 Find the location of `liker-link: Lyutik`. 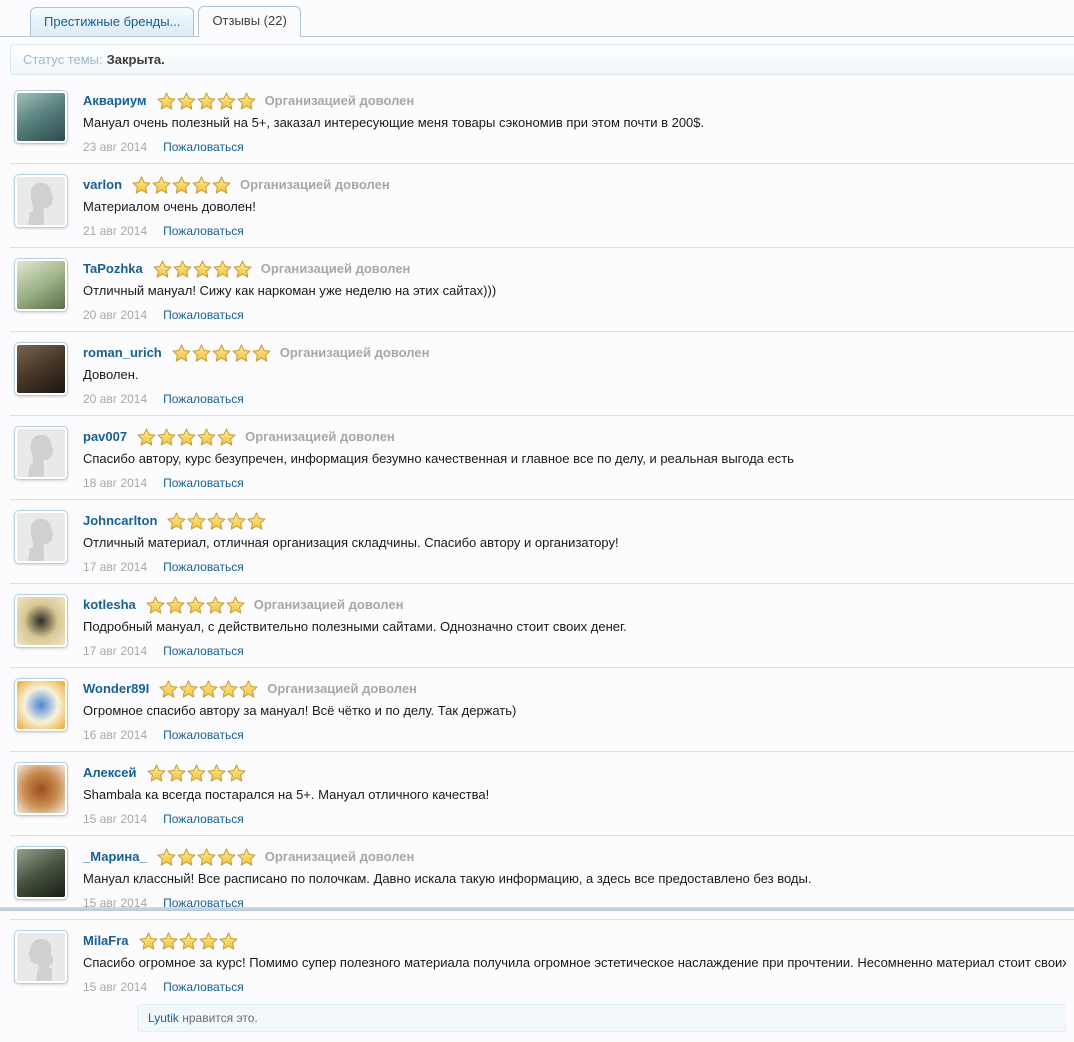

liker-link: Lyutik is located at coordinates (163, 1018).